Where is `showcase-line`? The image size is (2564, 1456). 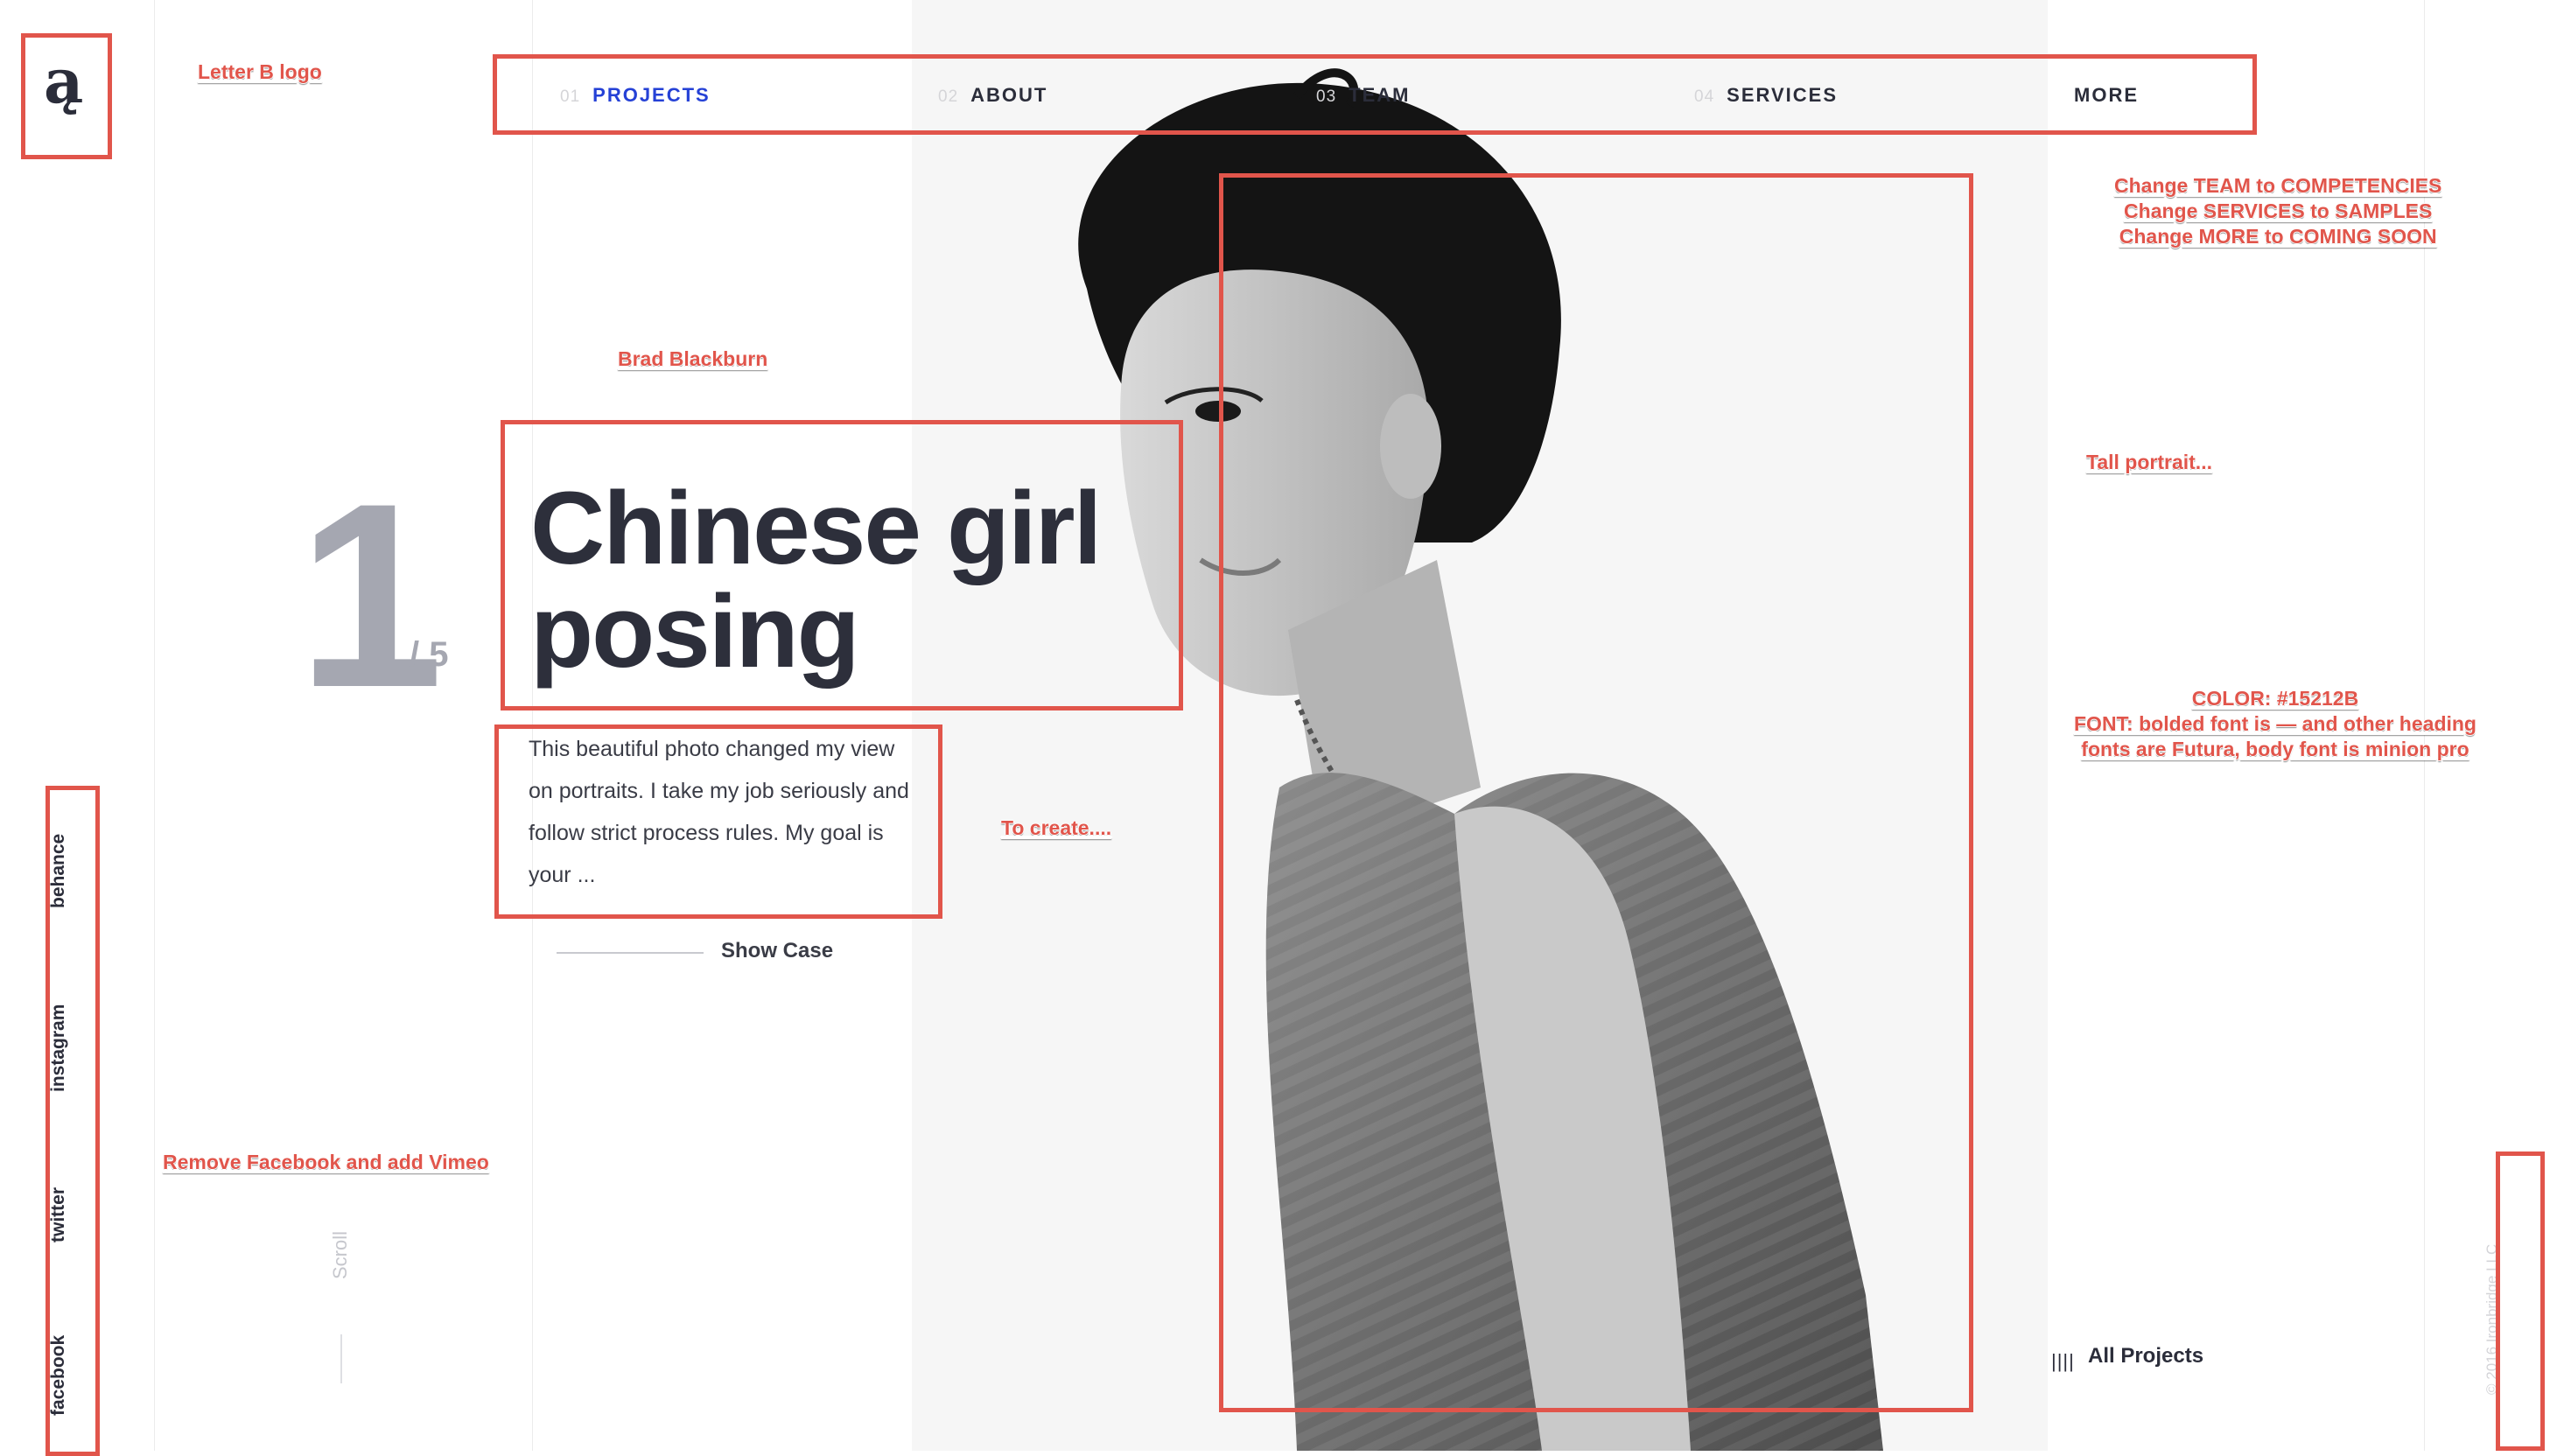 showcase-line is located at coordinates (630, 953).